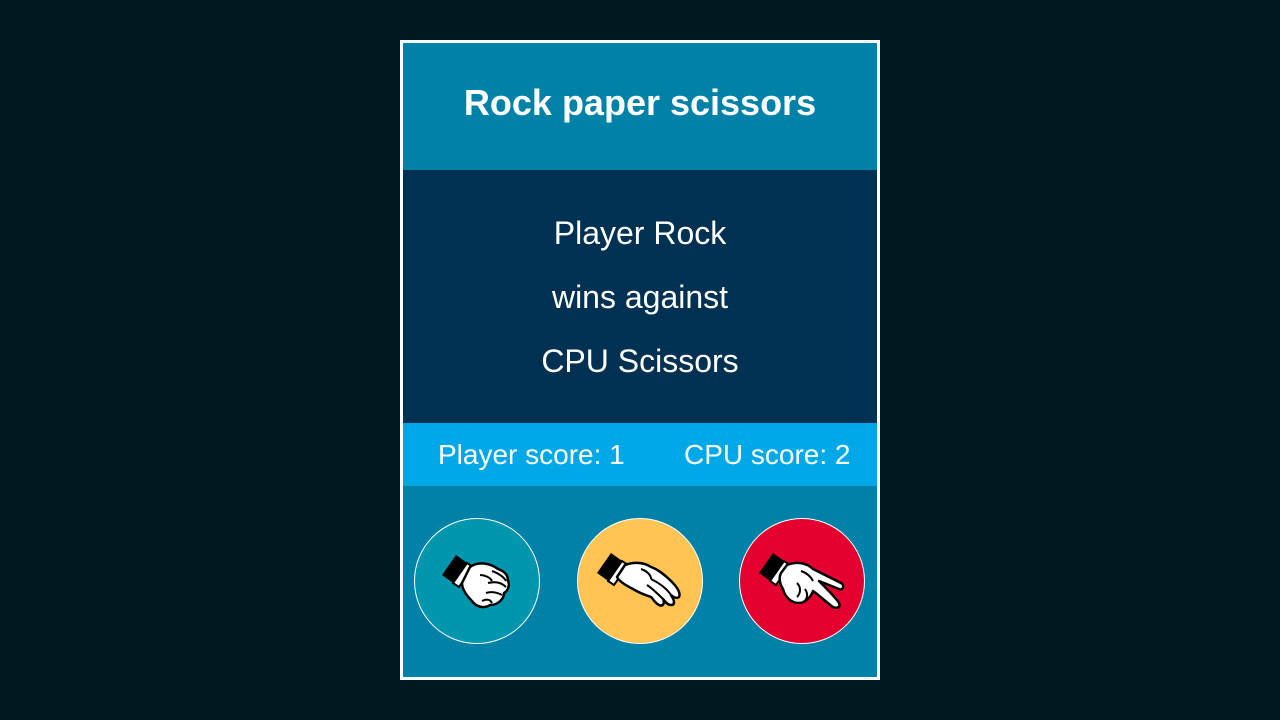 Image resolution: width=1280 pixels, height=720 pixels. Describe the element at coordinates (640, 454) in the screenshot. I see `score-bar: Player score: 1 CPU score: 2` at that location.